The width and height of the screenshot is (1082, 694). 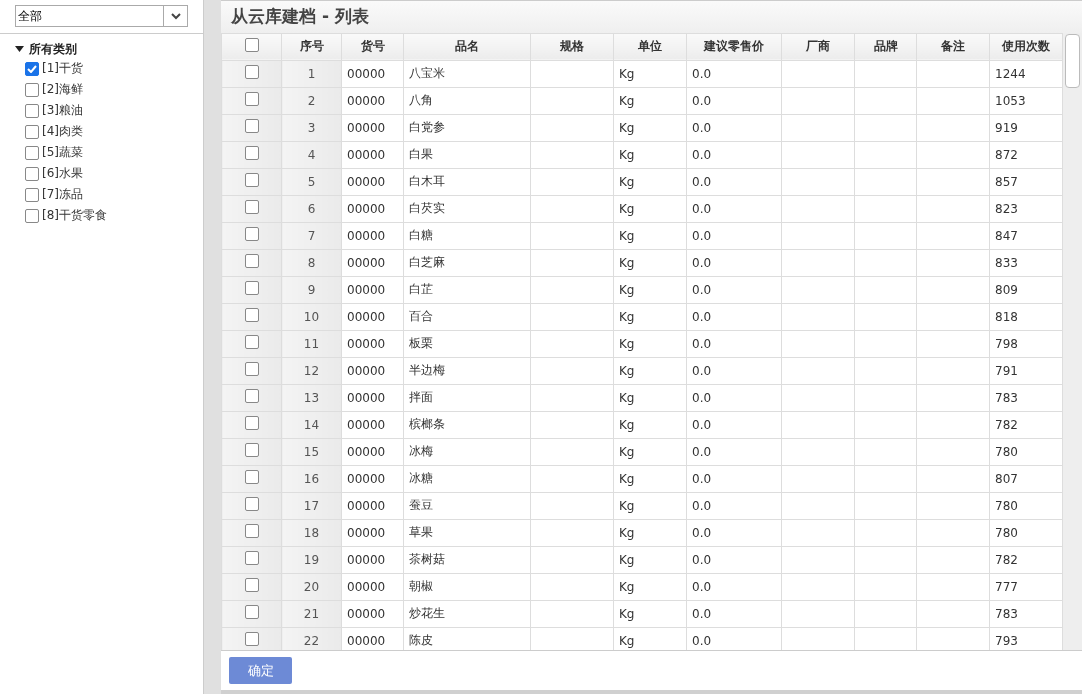 What do you see at coordinates (467, 47) in the screenshot?
I see `column-header: 品名` at bounding box center [467, 47].